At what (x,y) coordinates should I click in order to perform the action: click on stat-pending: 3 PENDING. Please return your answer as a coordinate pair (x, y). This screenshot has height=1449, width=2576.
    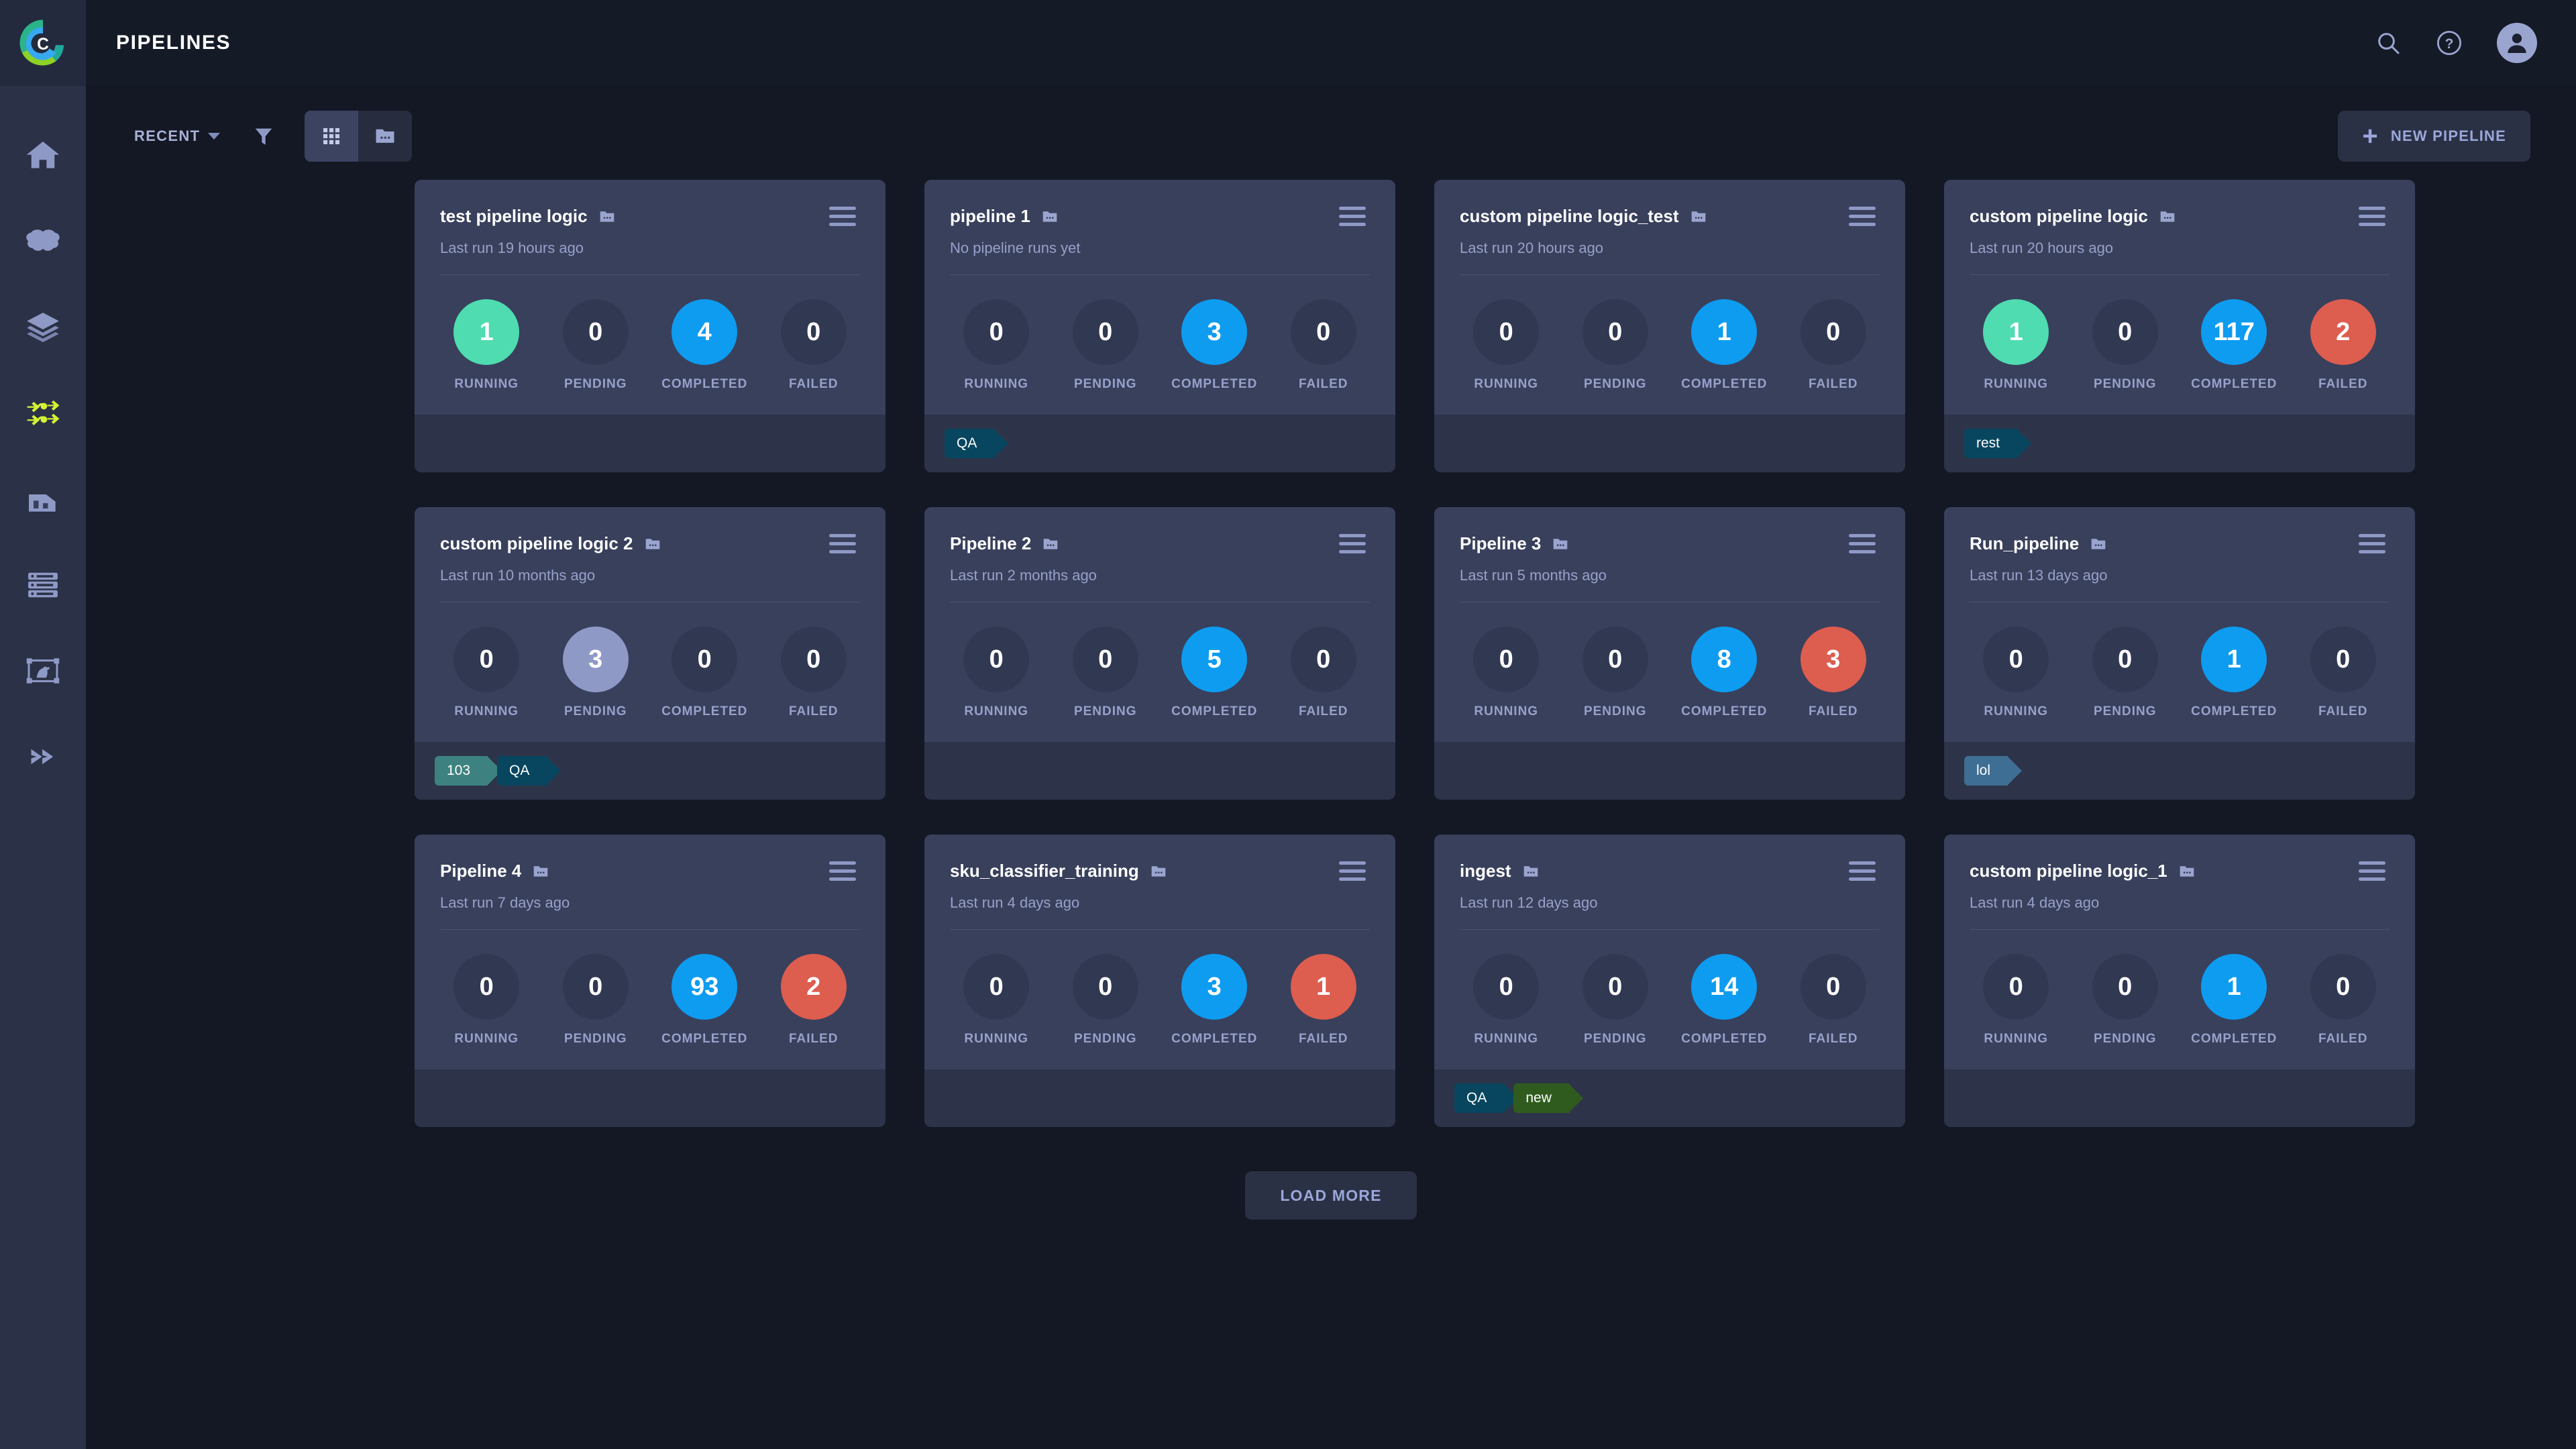
    Looking at the image, I should click on (595, 673).